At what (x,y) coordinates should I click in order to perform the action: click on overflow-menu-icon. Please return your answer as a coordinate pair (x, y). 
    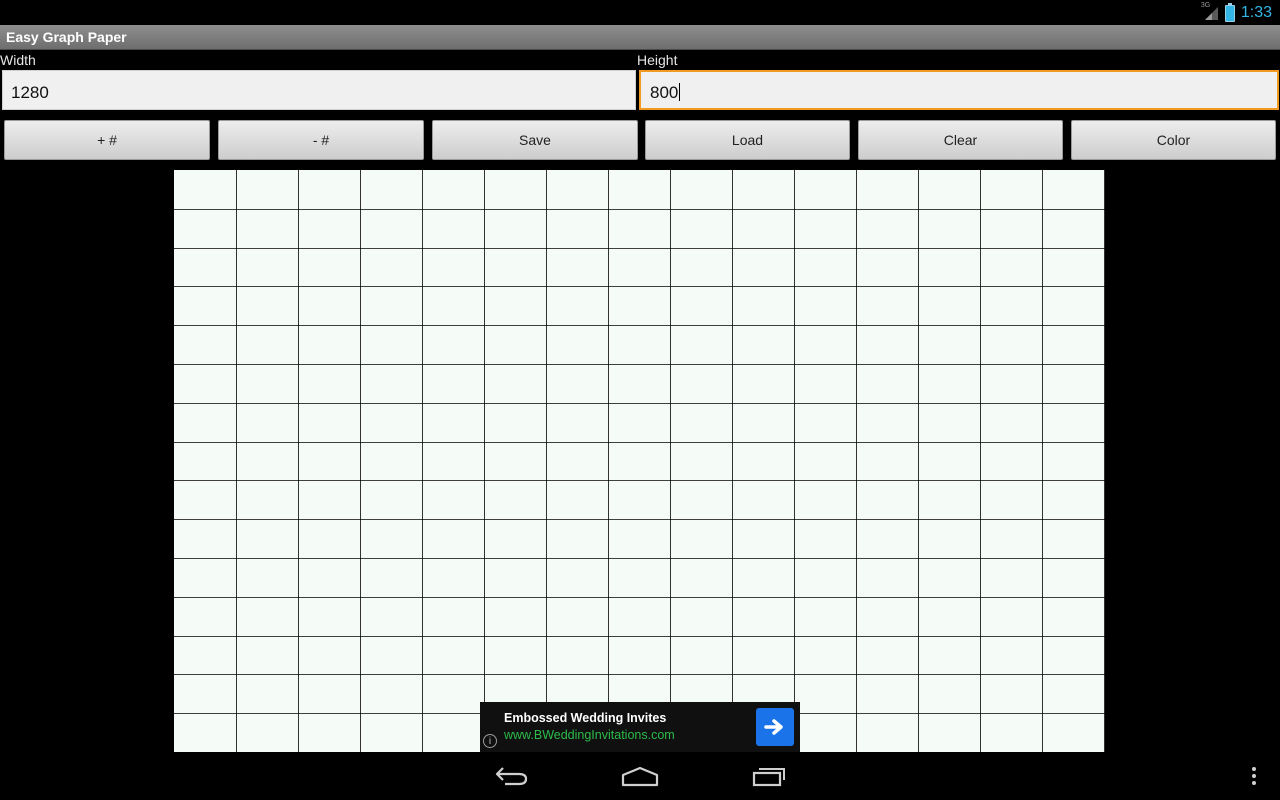
    Looking at the image, I should click on (1254, 776).